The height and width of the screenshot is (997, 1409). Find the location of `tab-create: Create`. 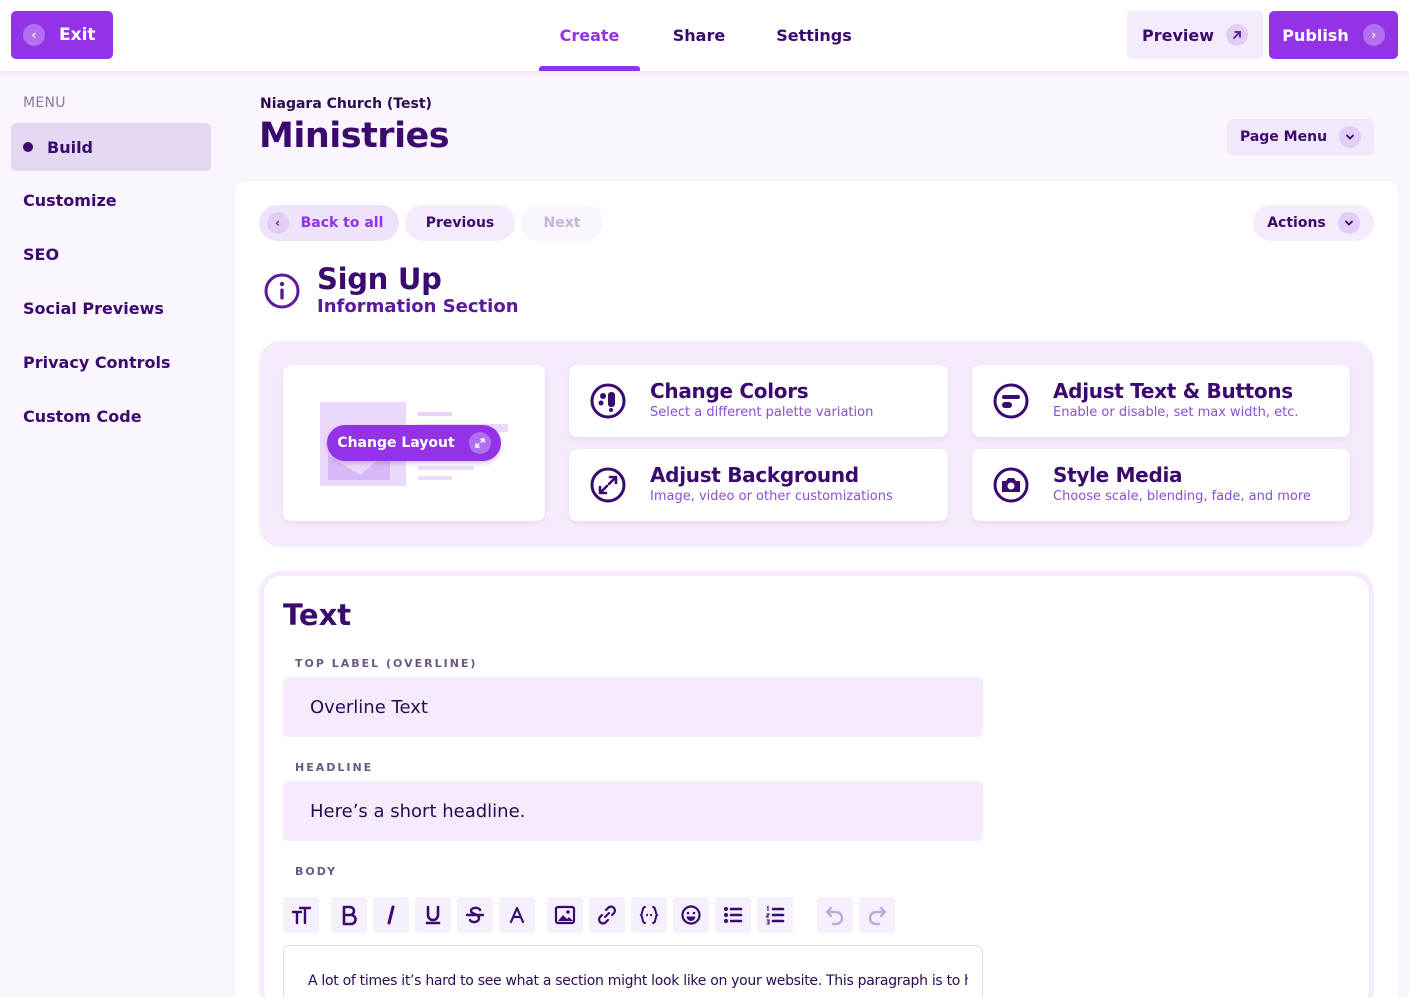

tab-create: Create is located at coordinates (589, 35).